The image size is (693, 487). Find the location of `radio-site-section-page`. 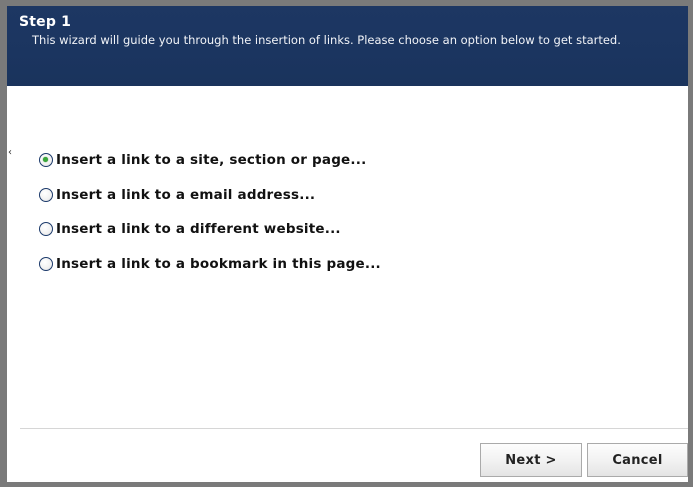

radio-site-section-page is located at coordinates (46, 160).